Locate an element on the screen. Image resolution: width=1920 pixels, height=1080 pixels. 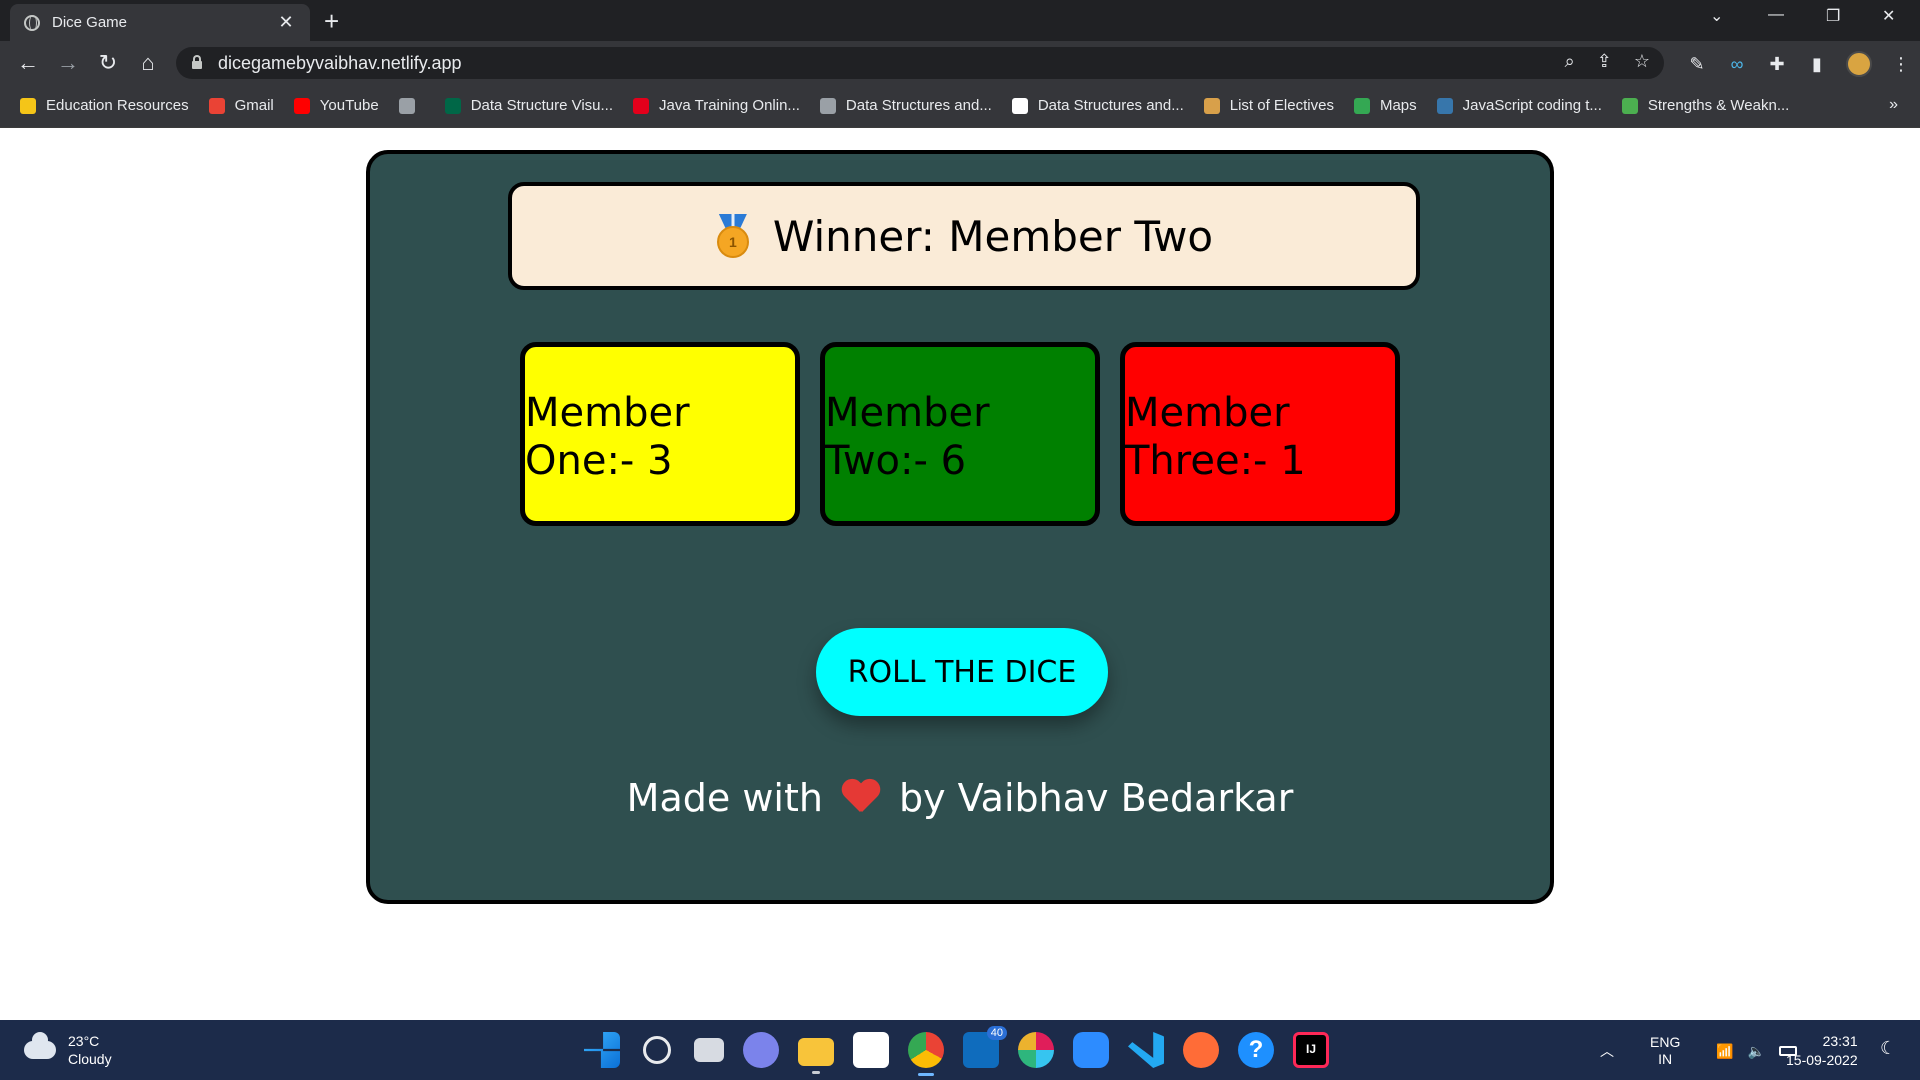
bookmark-label: YouTube is located at coordinates (349, 105).